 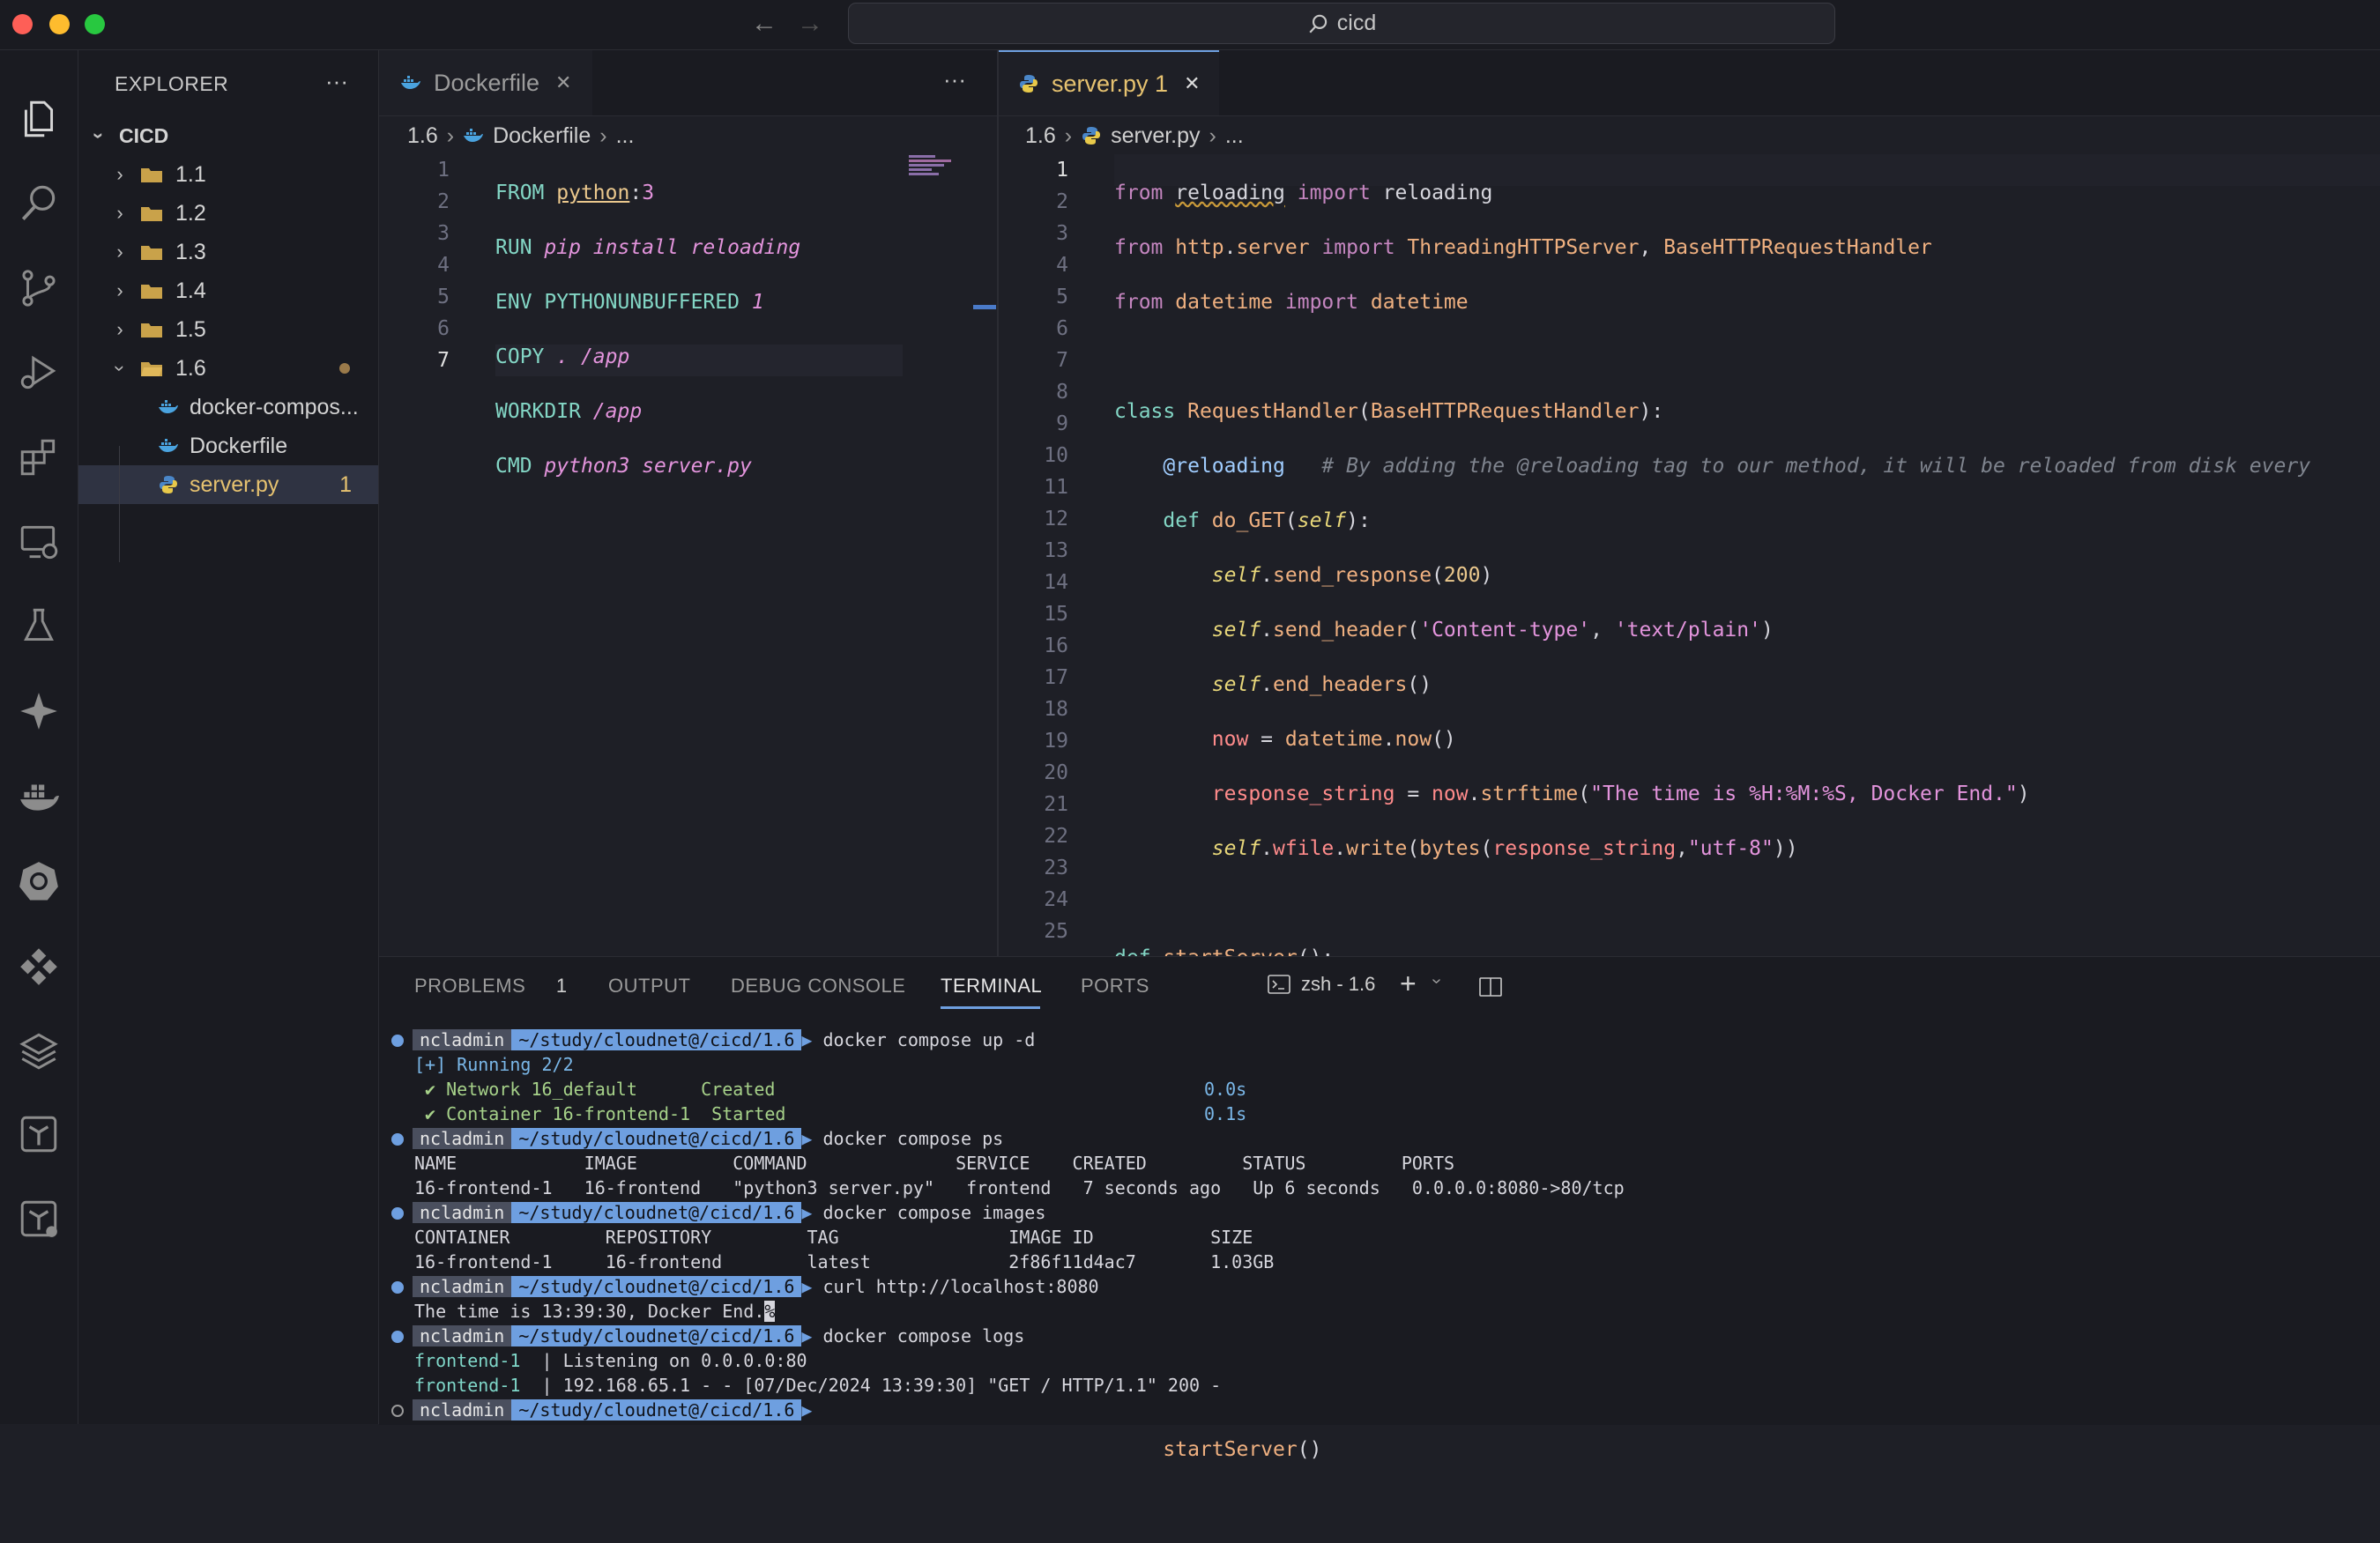 I want to click on remote-explorer-icon, so click(x=39, y=542).